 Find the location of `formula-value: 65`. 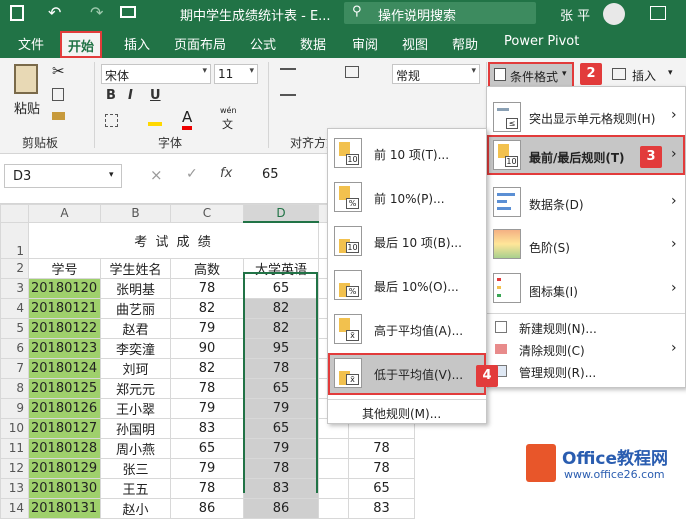

formula-value: 65 is located at coordinates (270, 174).